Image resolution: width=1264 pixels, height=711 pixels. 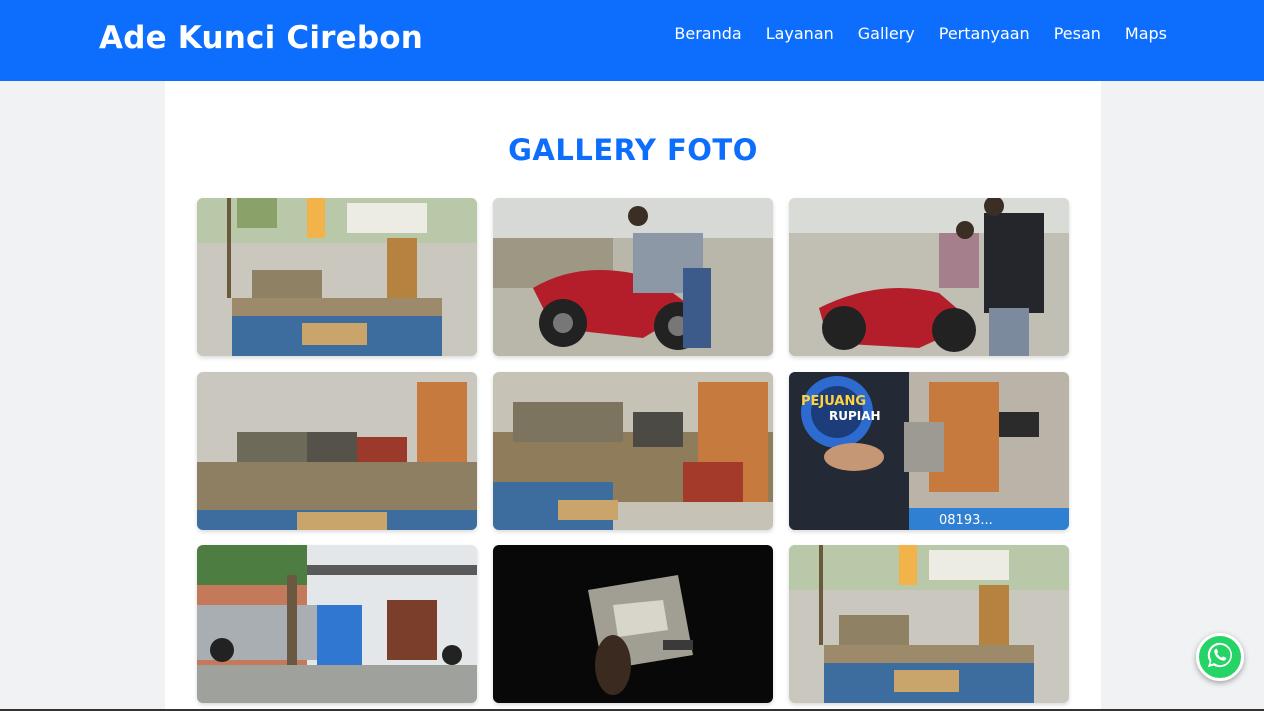 I want to click on nav-link-beranda: Beranda, so click(x=707, y=34).